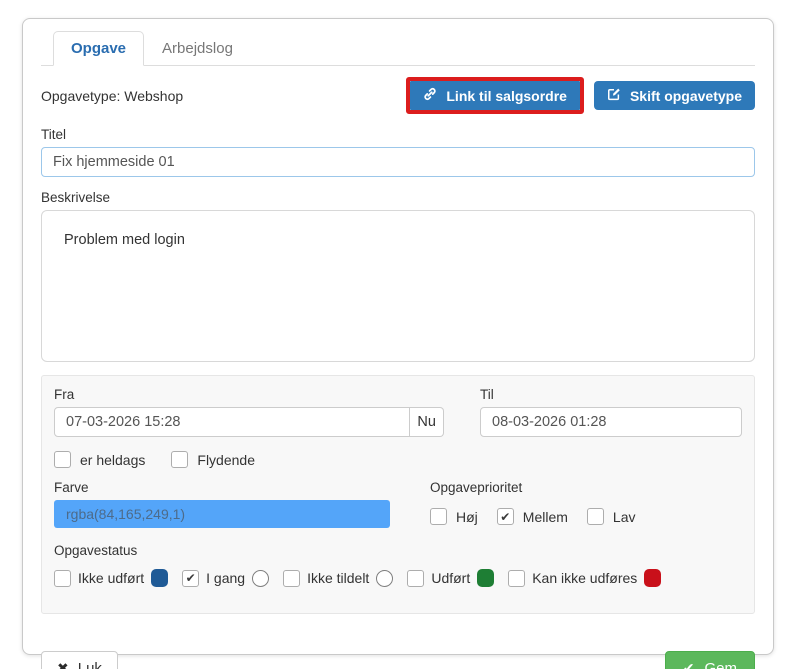  Describe the element at coordinates (688, 664) in the screenshot. I see `checkmark-icon: ✔` at that location.